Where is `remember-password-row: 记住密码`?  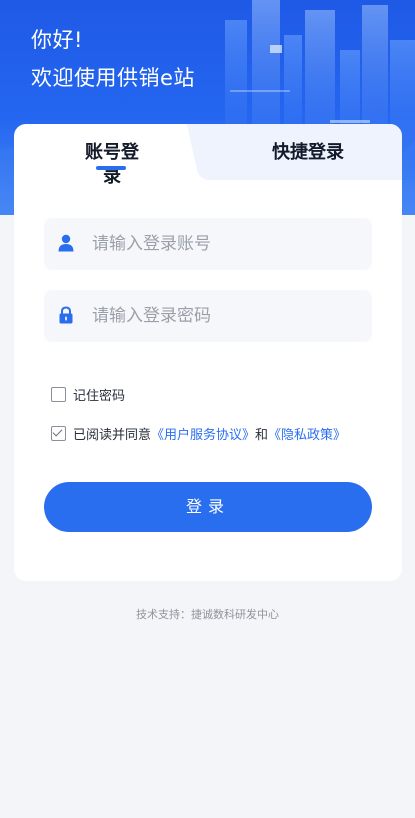
remember-password-row: 记住密码 is located at coordinates (88, 394).